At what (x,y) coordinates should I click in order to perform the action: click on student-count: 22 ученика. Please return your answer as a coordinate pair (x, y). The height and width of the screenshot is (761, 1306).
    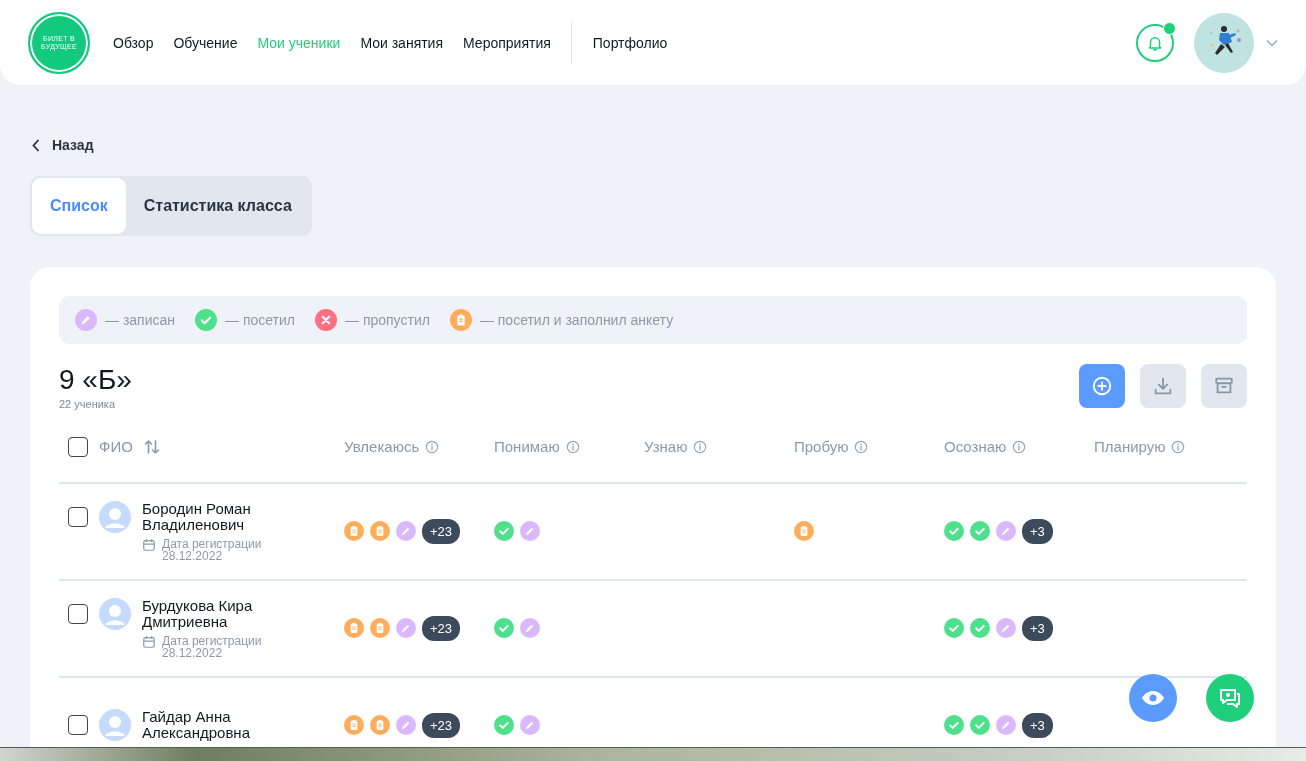
    Looking at the image, I should click on (88, 403).